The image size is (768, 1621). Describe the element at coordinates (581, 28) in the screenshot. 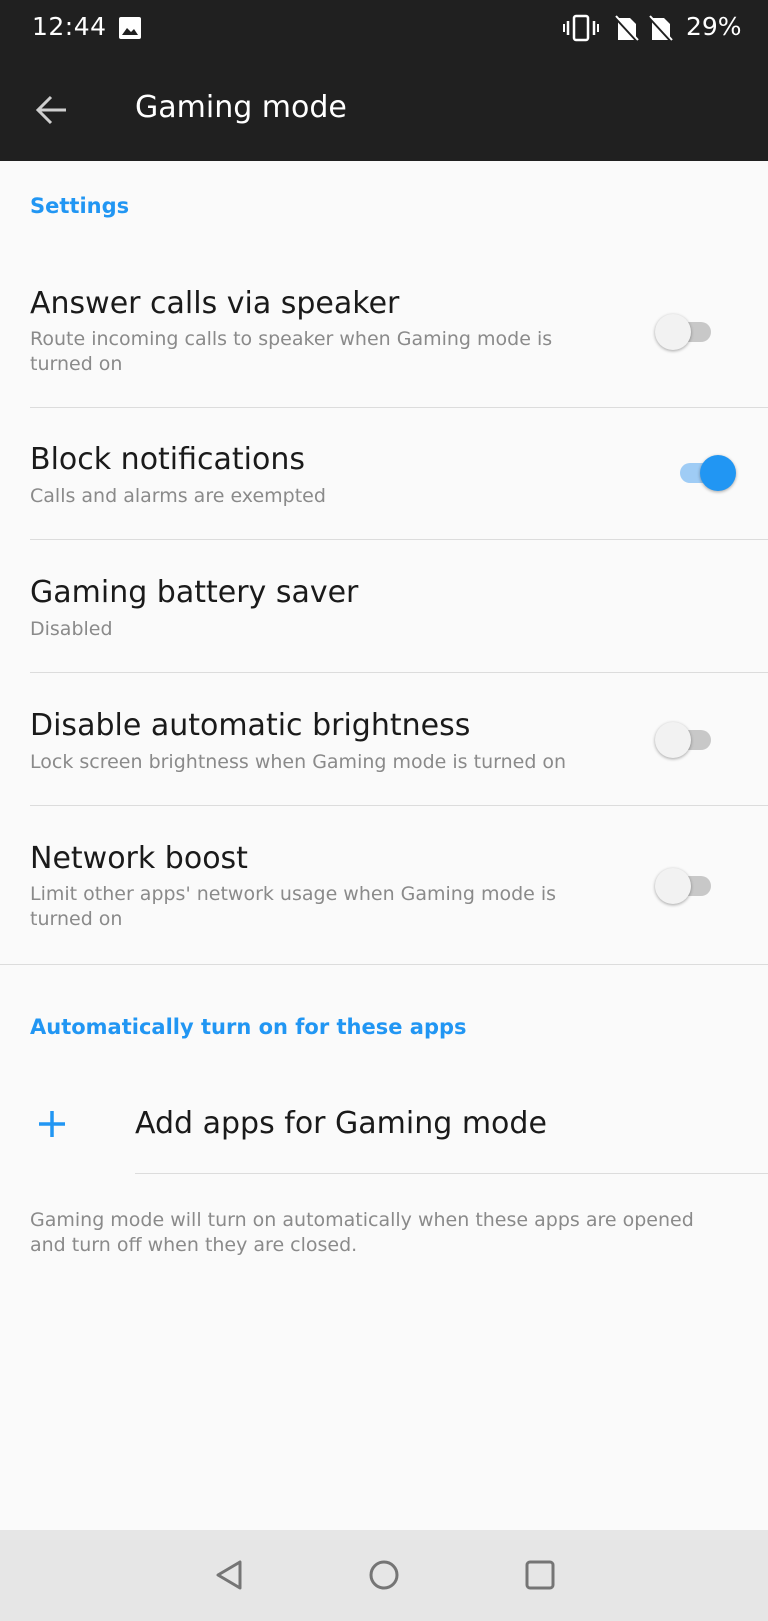

I see `vibrate-icon` at that location.